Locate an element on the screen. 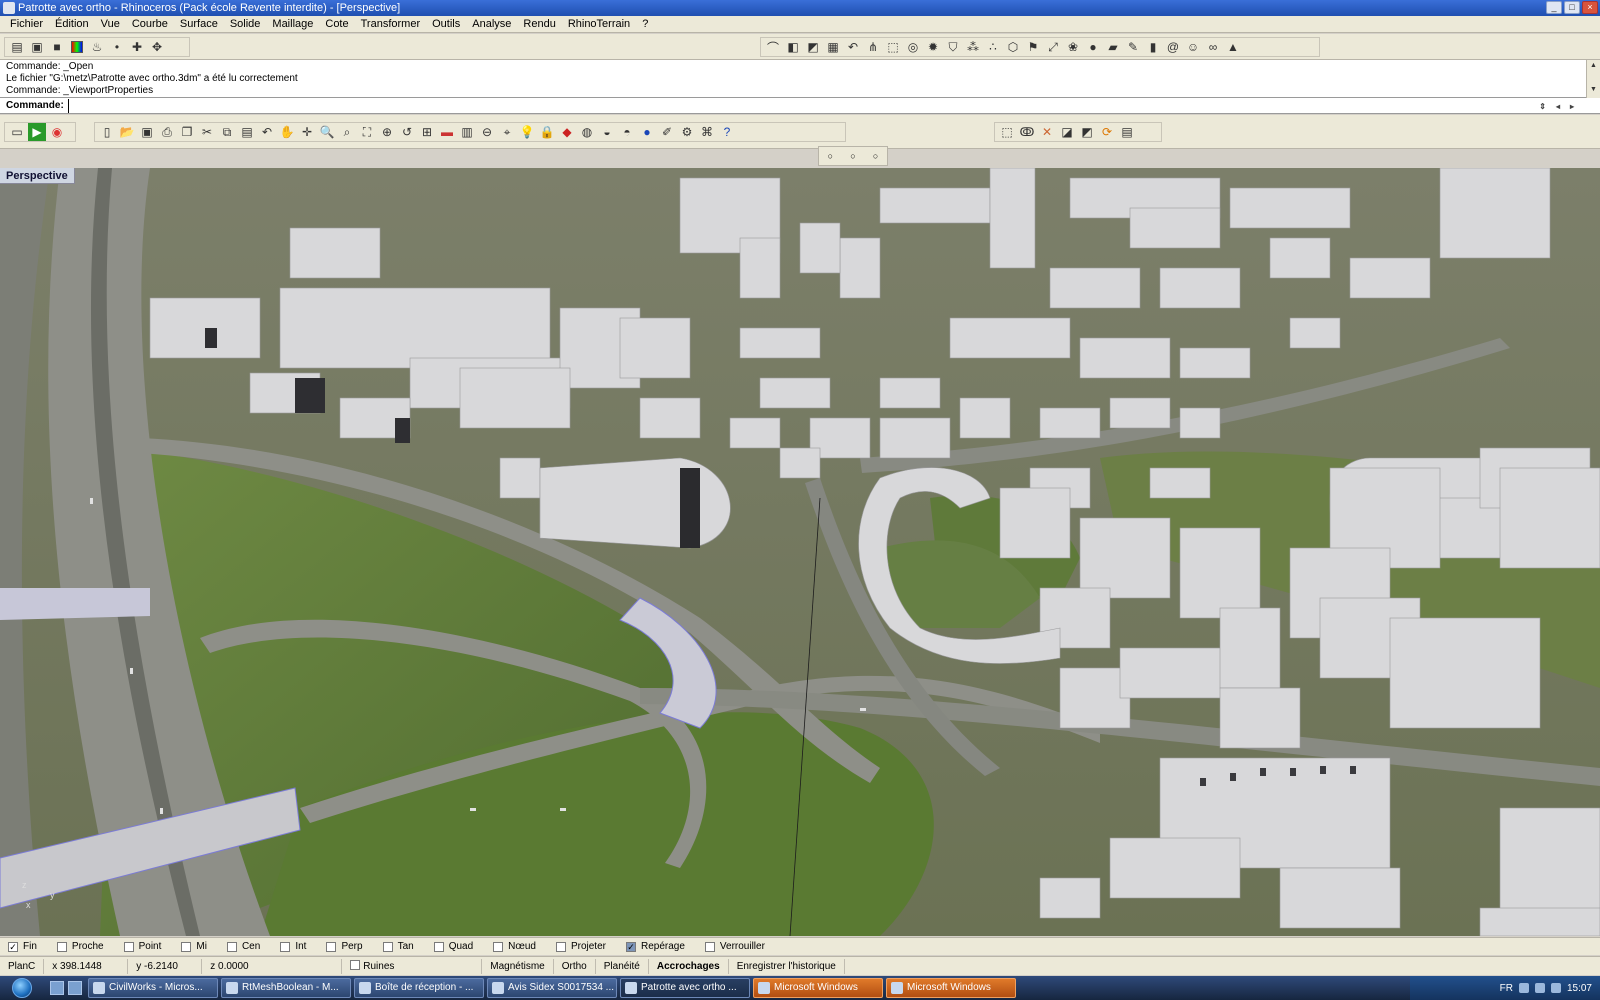 This screenshot has height=1000, width=1600. four-views-icon: ⊞ is located at coordinates (427, 132).